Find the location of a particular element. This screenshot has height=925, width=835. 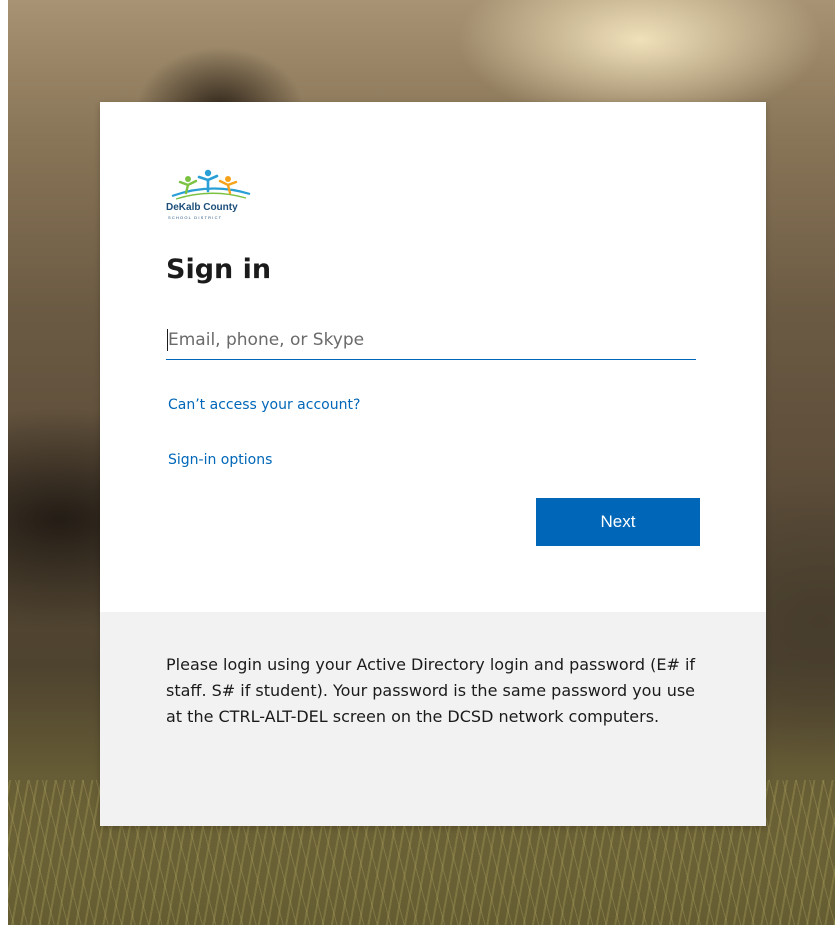

signin-options-link: Sign-in options is located at coordinates (220, 460).